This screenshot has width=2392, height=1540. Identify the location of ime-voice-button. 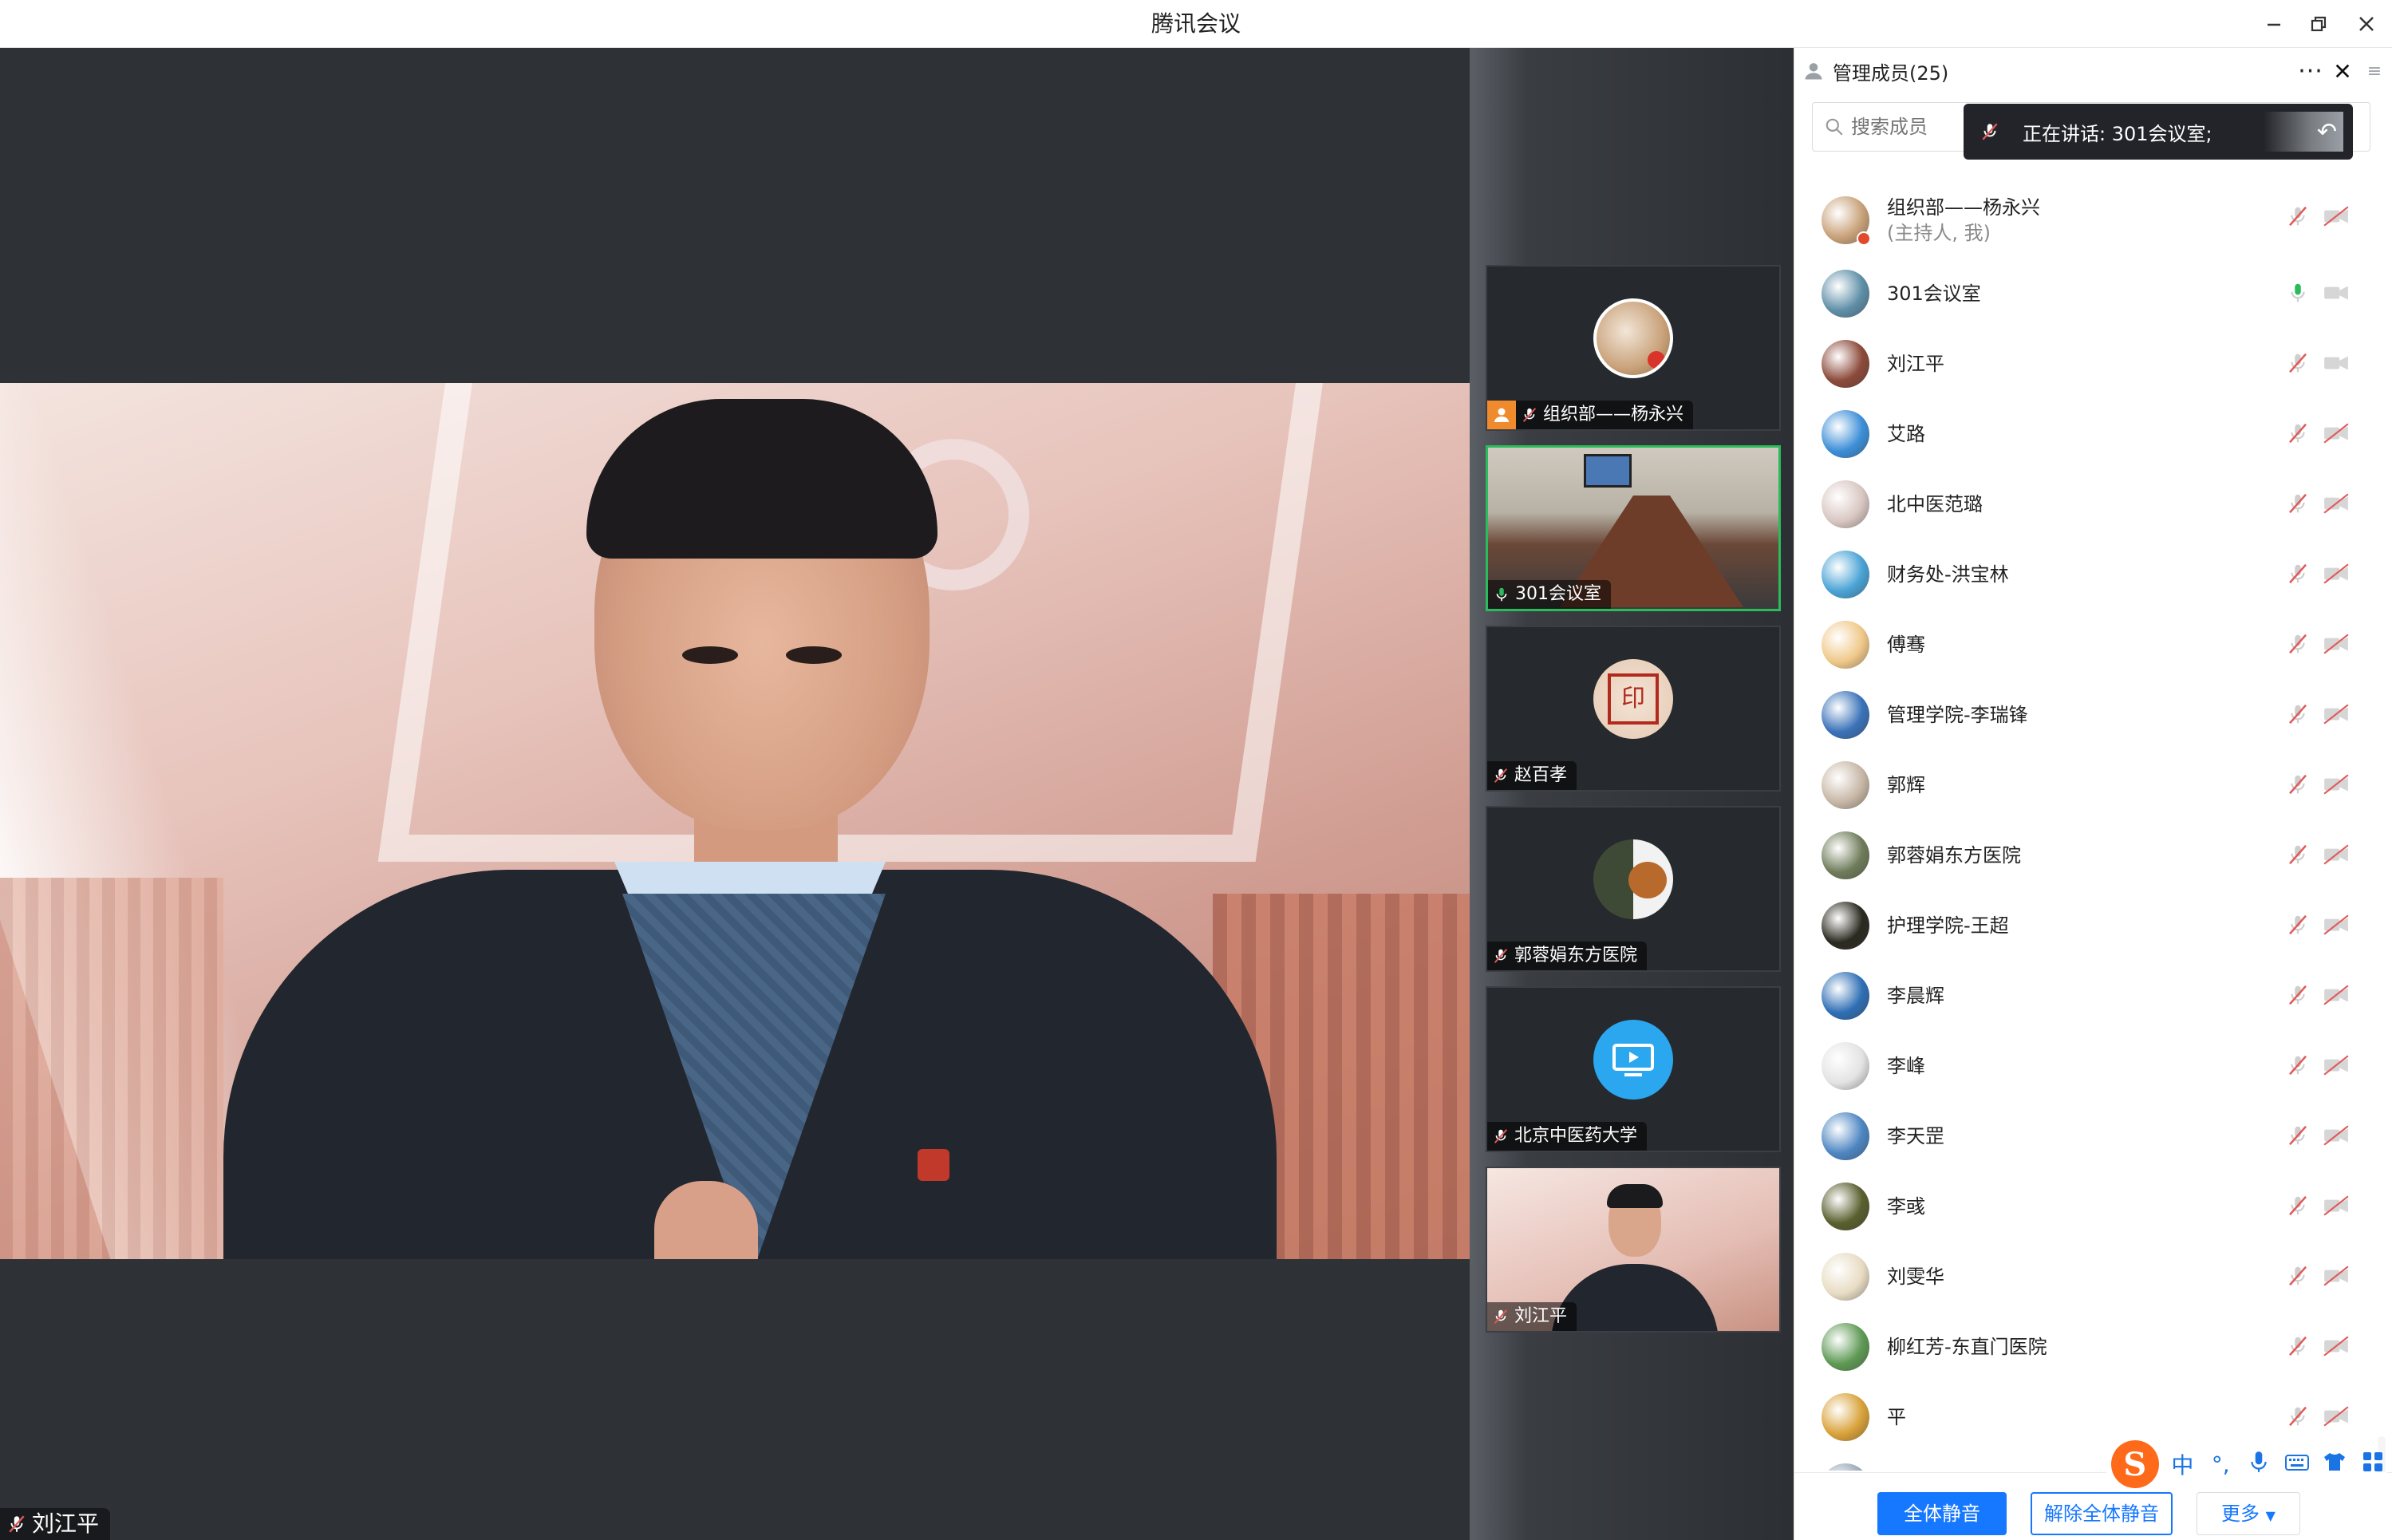
(2258, 1464).